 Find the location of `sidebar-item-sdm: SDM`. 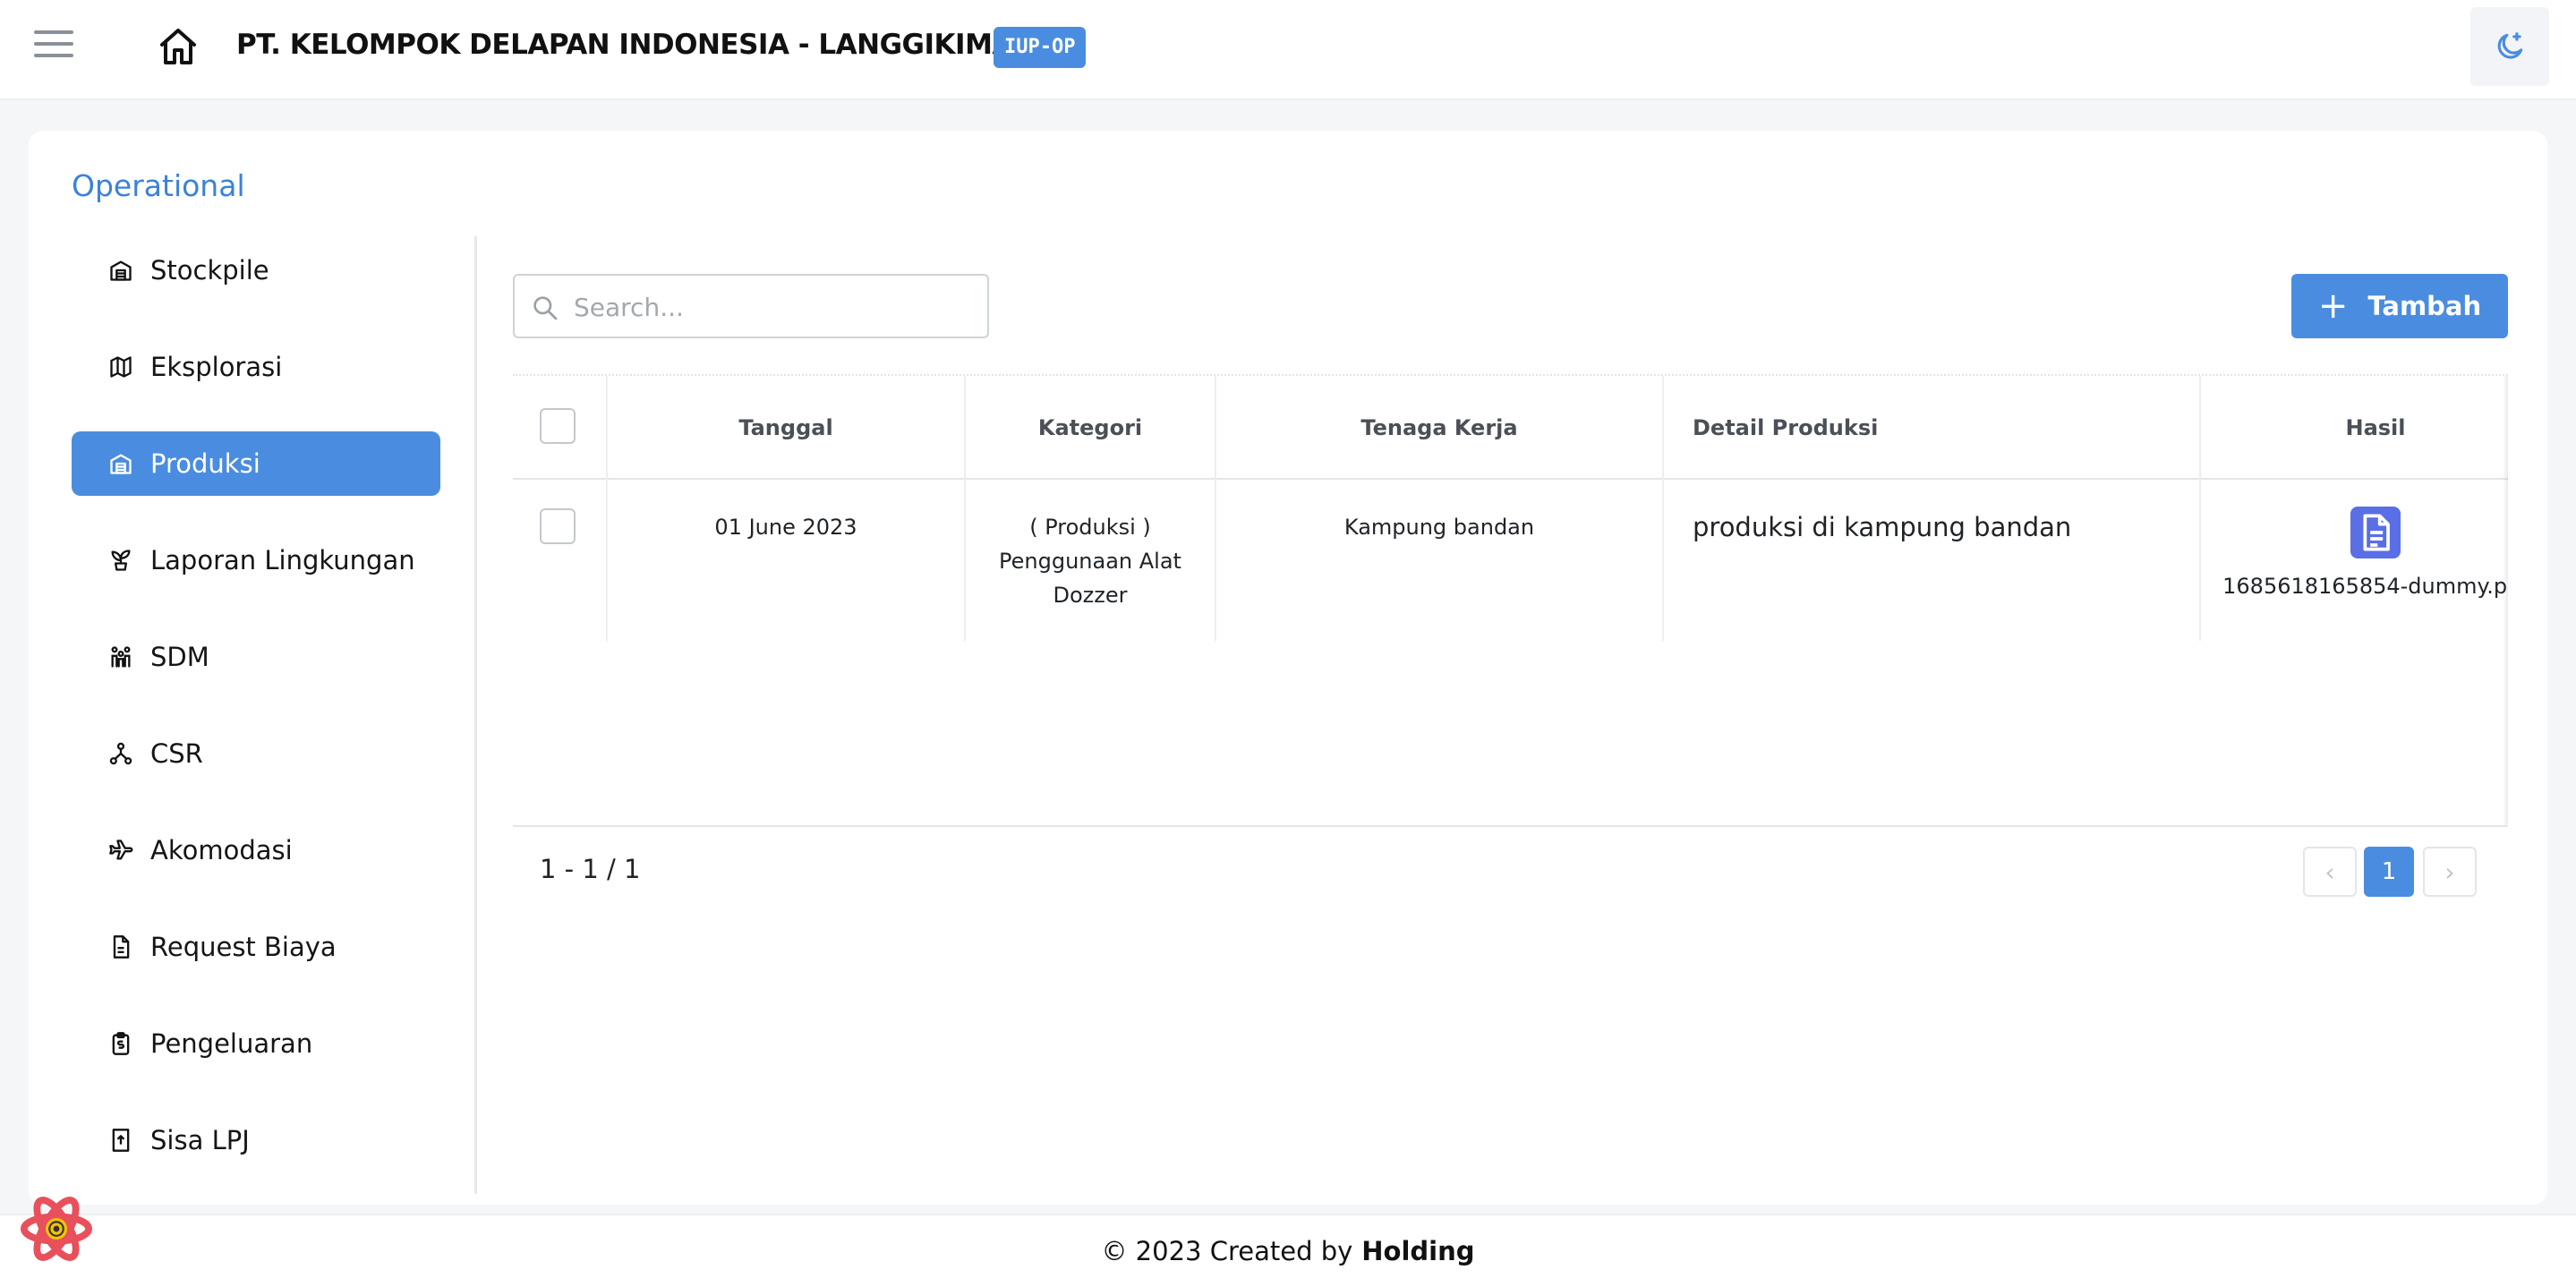

sidebar-item-sdm: SDM is located at coordinates (256, 657).